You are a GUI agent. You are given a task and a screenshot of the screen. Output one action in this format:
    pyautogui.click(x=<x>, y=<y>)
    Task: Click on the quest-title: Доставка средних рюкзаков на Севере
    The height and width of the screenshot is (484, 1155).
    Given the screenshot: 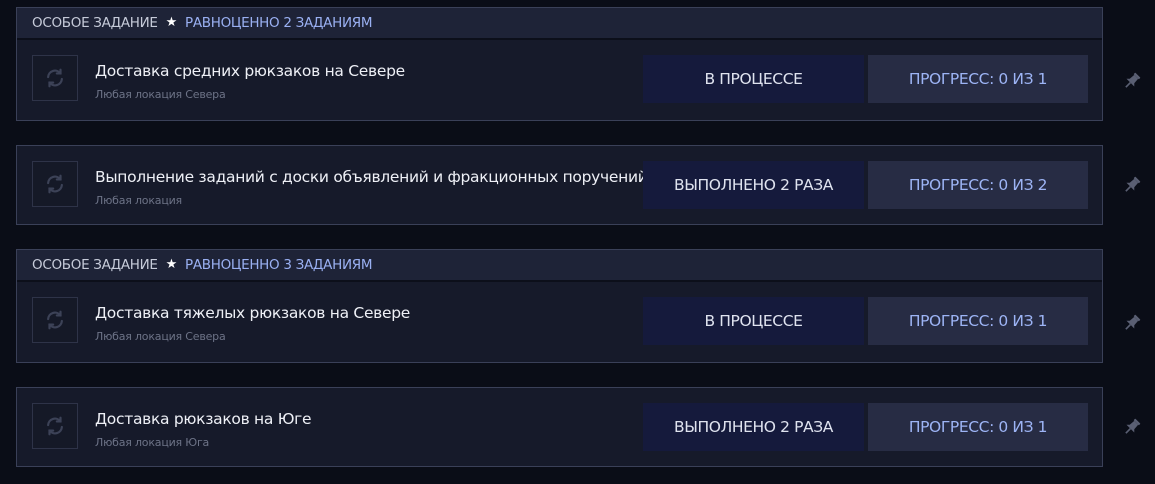 What is the action you would take?
    pyautogui.click(x=250, y=71)
    